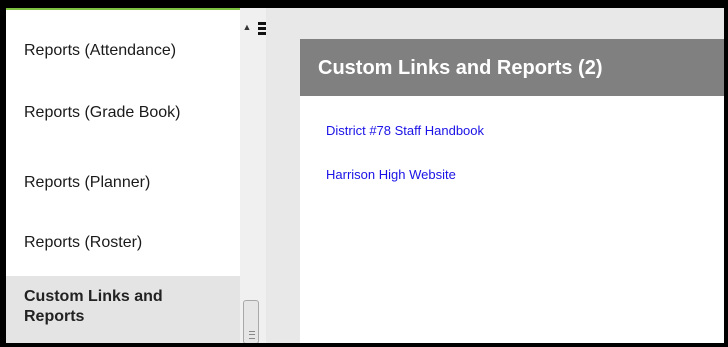 This screenshot has width=728, height=347. I want to click on scroll-up-arrow-icon: ▲, so click(247, 27).